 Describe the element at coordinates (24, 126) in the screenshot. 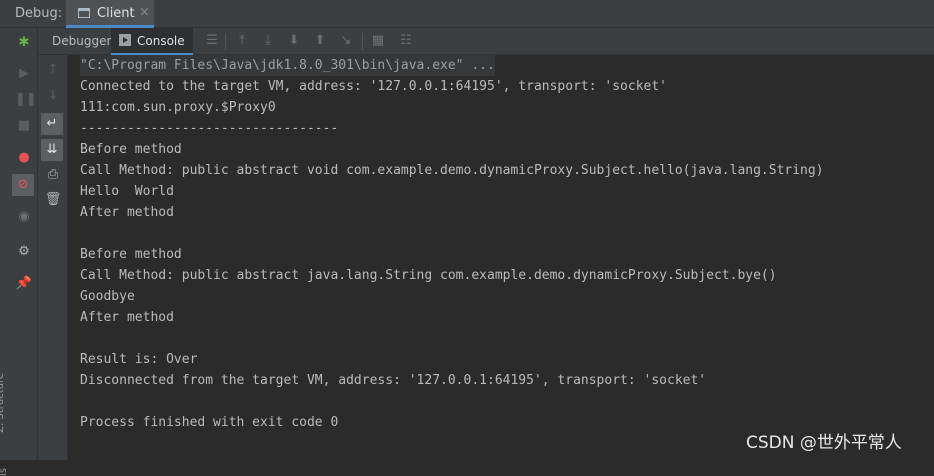

I see `stop-icon: ■` at that location.